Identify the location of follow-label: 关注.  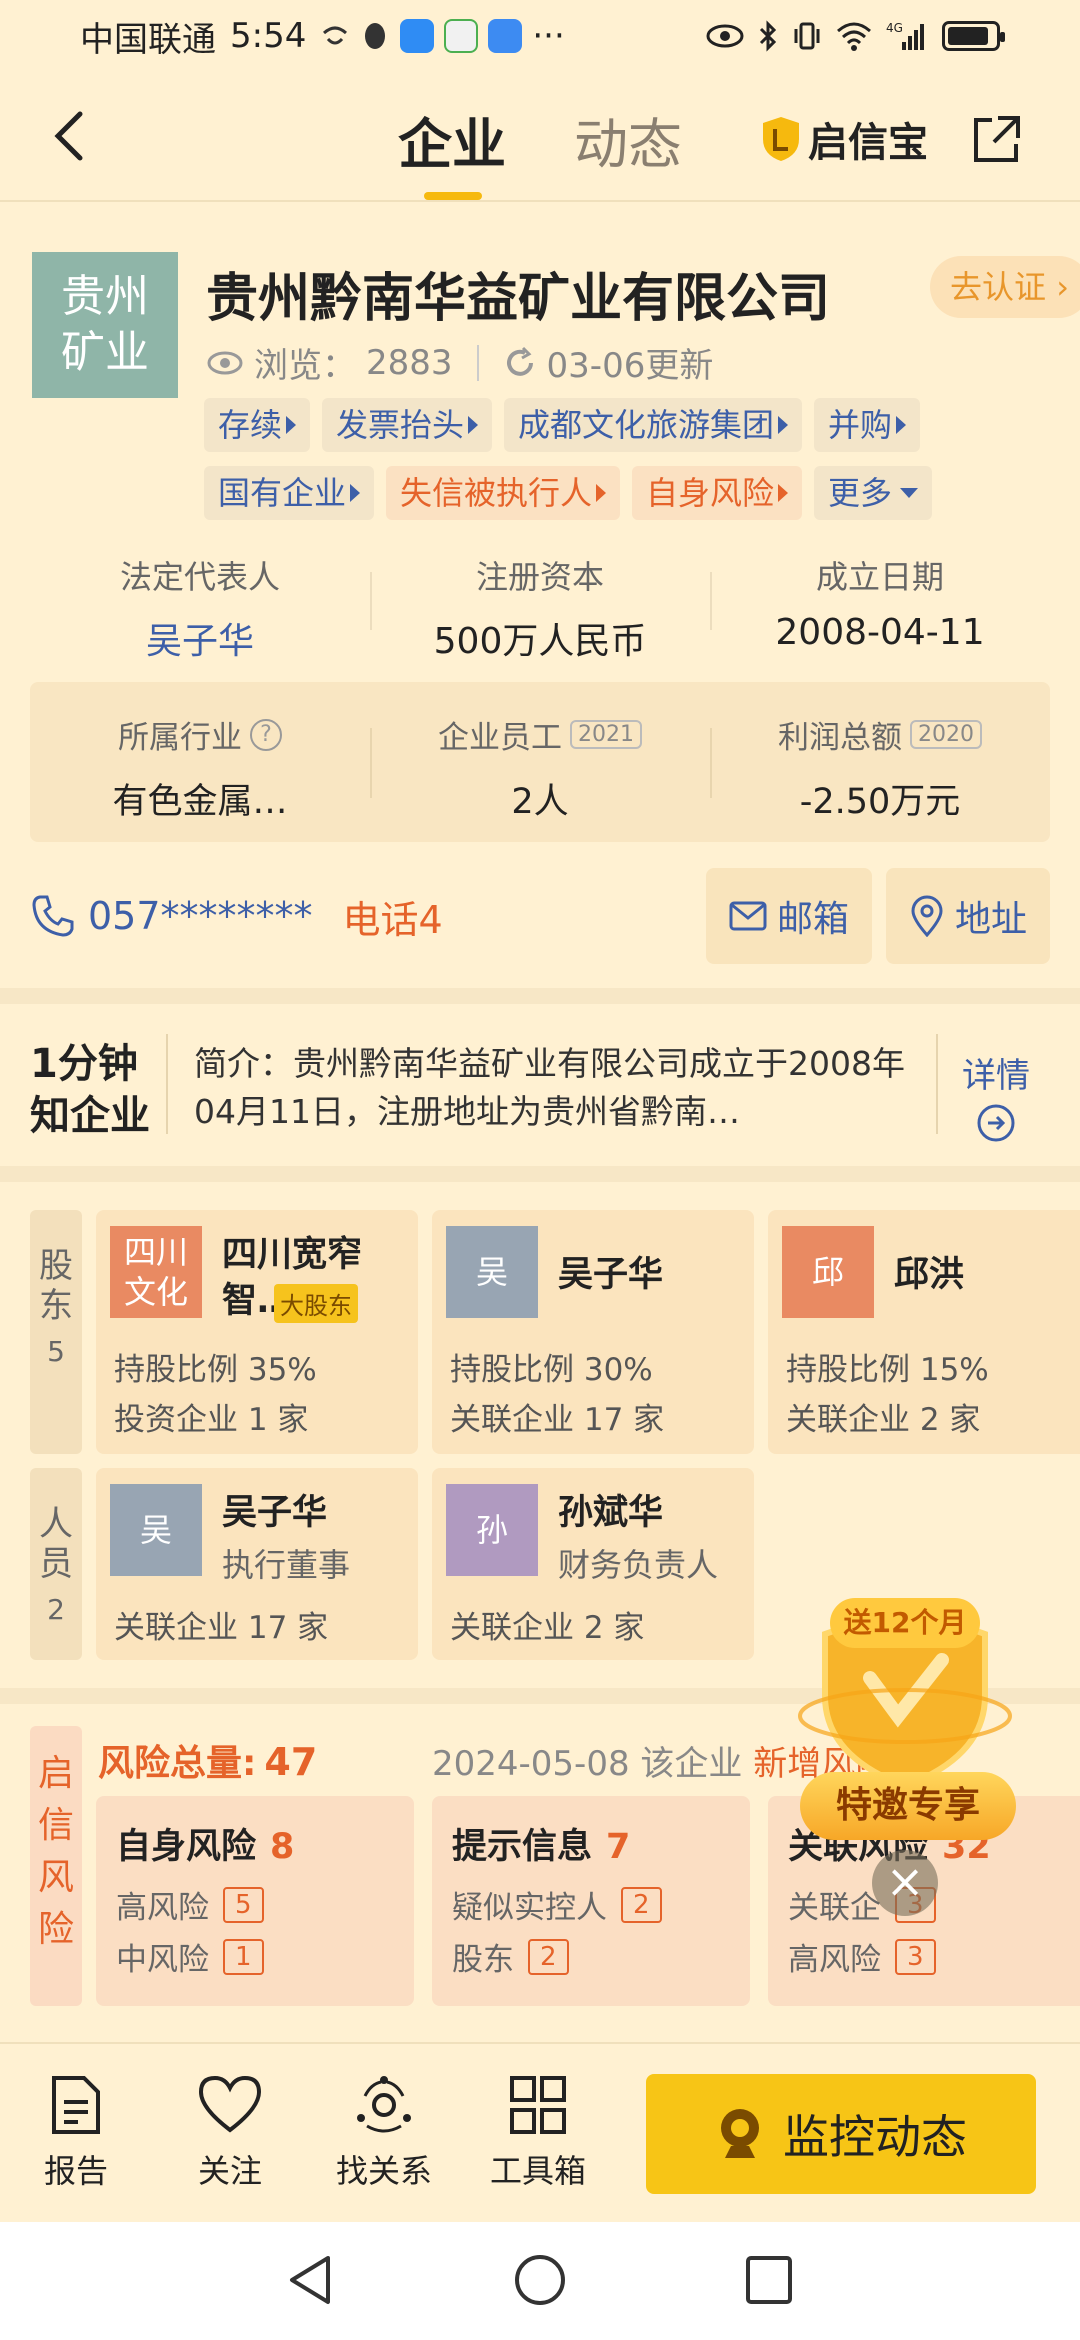
(229, 2171).